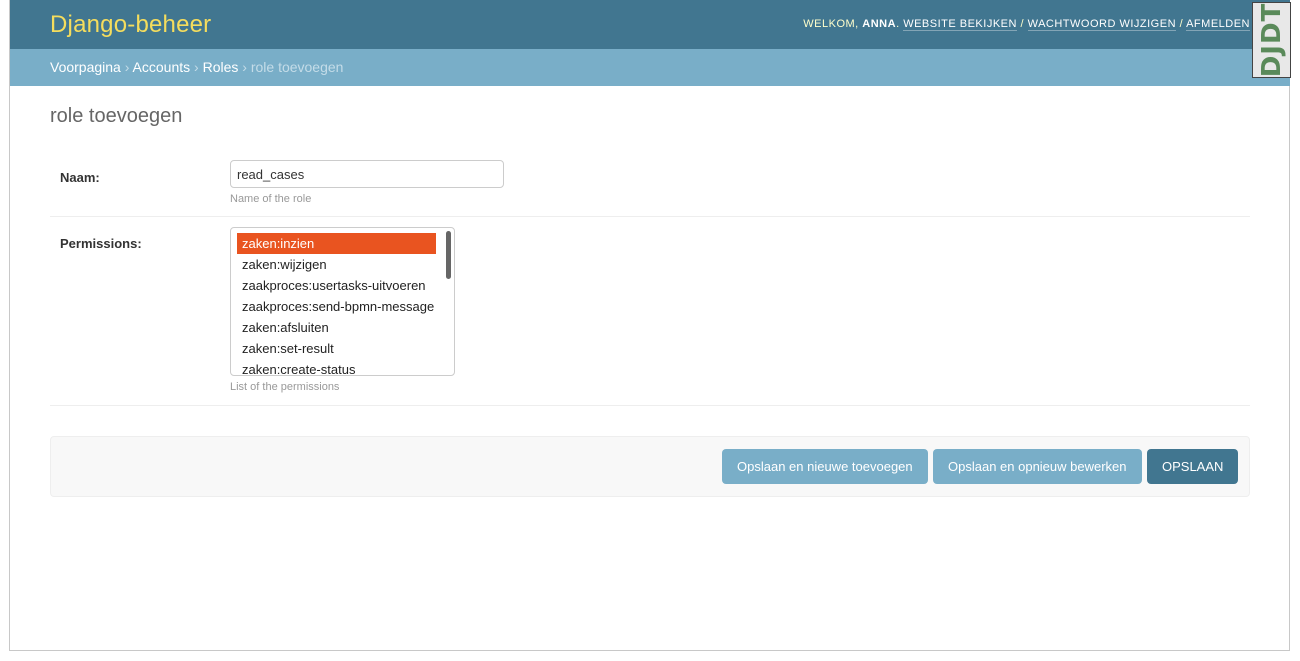 Image resolution: width=1300 pixels, height=661 pixels. I want to click on permission-option: zaakproces:usertasks-uitvoeren, so click(336, 285).